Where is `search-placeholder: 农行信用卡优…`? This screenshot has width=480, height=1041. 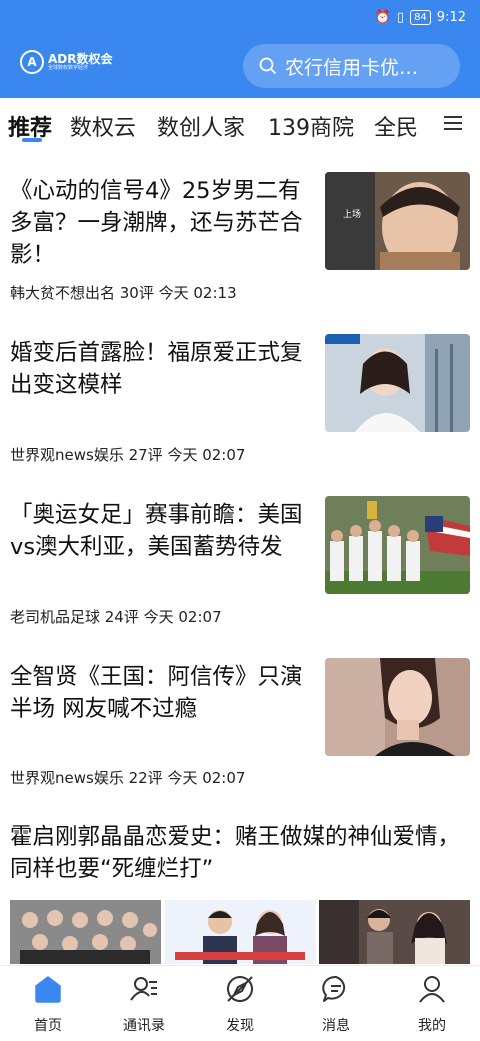 search-placeholder: 农行信用卡优… is located at coordinates (352, 67).